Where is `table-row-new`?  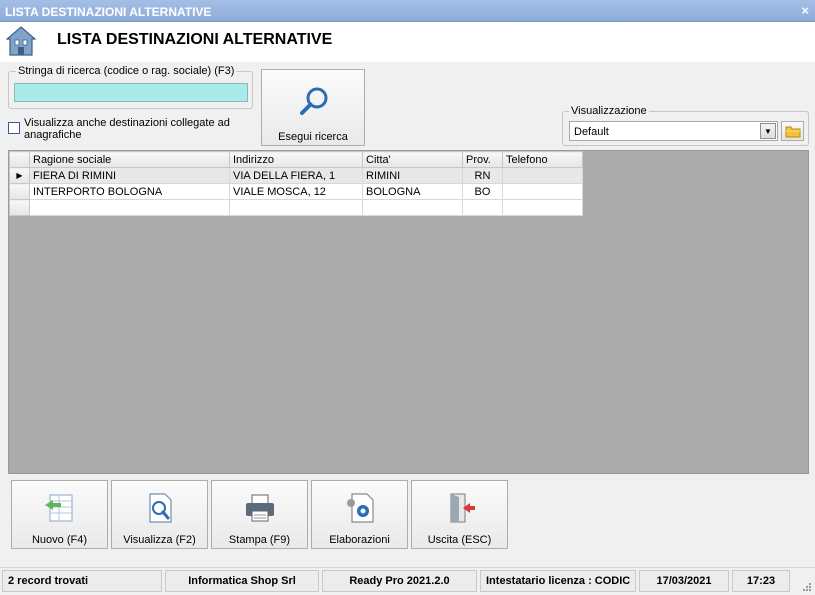
table-row-new is located at coordinates (296, 207).